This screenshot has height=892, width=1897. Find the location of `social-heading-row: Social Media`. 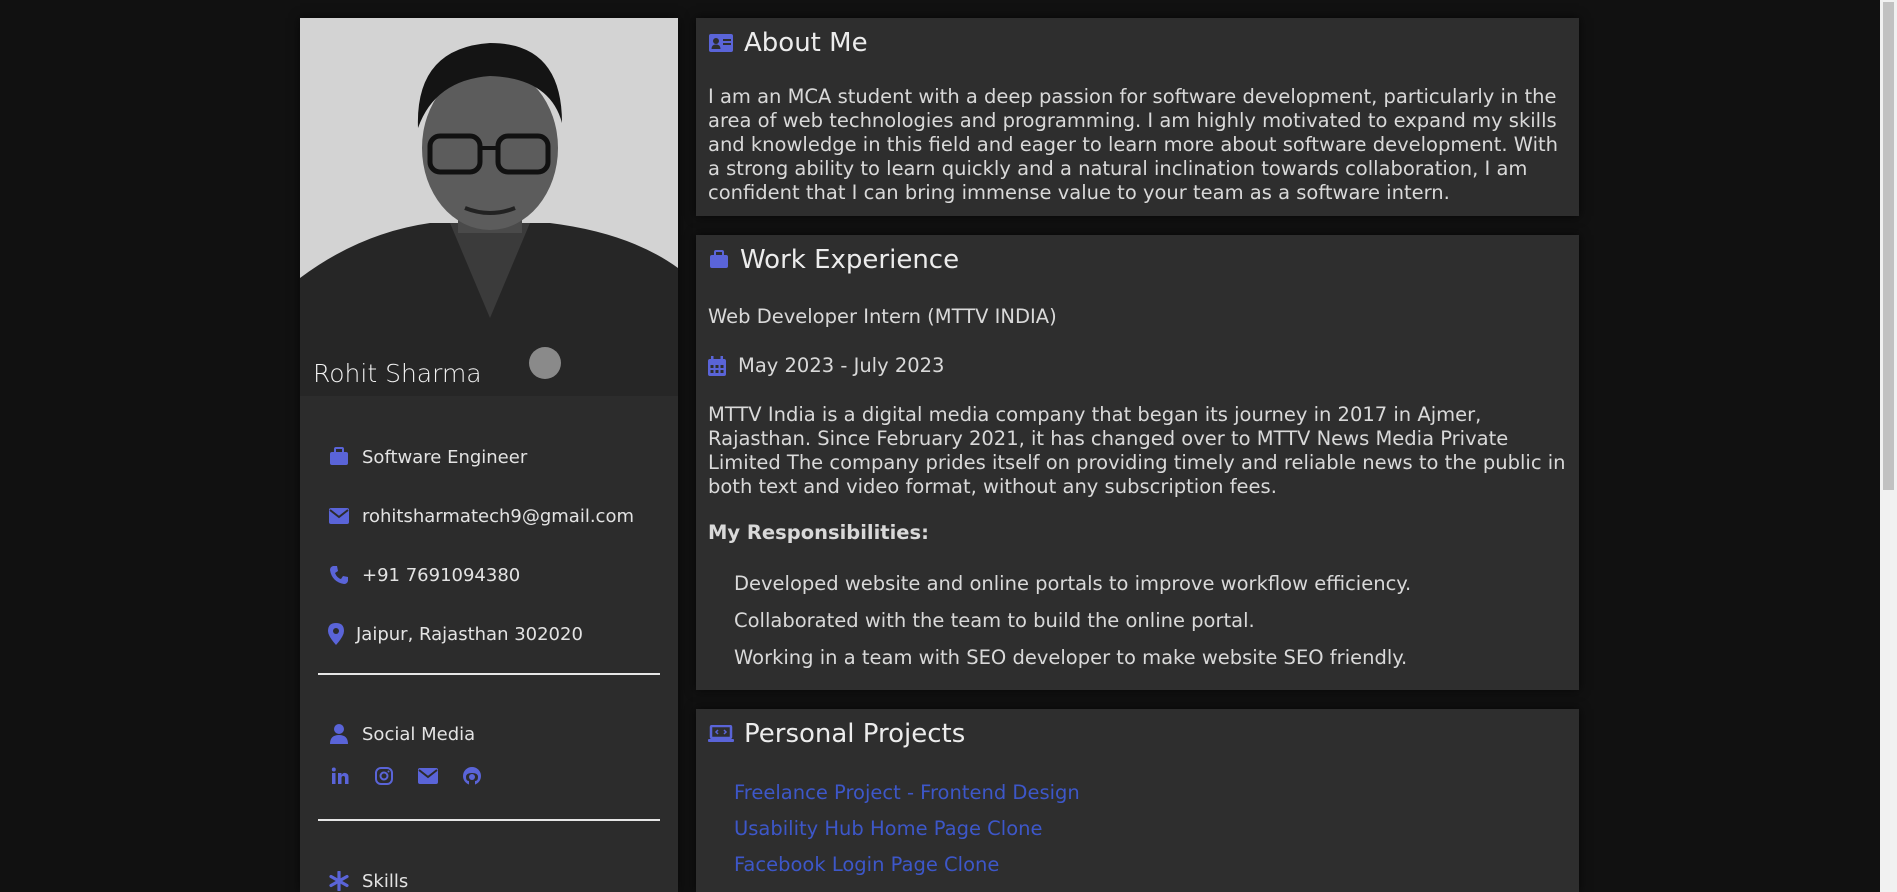

social-heading-row: Social Media is located at coordinates (401, 734).